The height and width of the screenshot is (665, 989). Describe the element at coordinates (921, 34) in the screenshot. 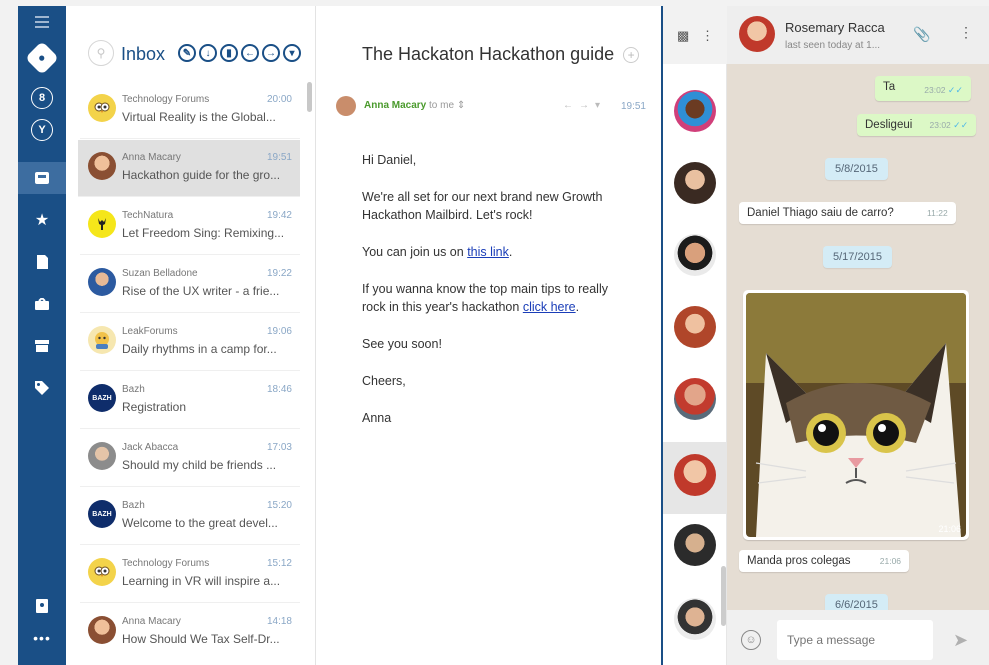

I see `attach-icon: 📎` at that location.